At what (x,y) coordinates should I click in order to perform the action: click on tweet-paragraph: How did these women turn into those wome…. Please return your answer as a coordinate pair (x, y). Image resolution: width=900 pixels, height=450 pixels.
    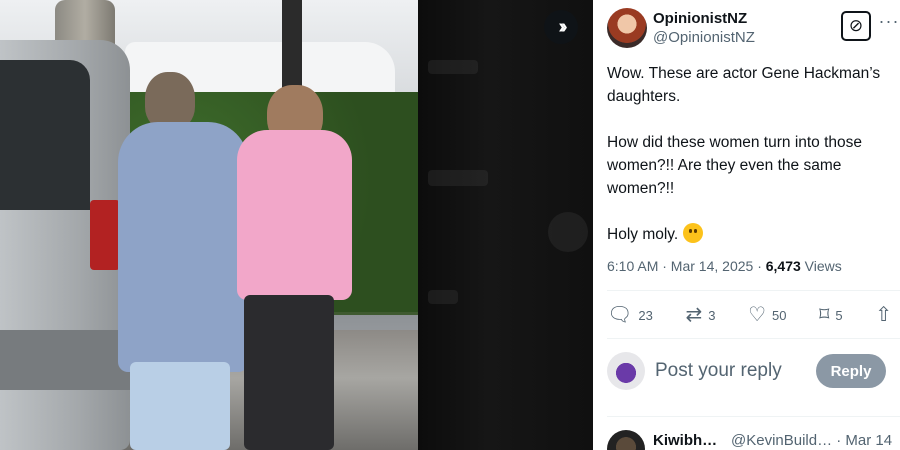
    Looking at the image, I should click on (735, 165).